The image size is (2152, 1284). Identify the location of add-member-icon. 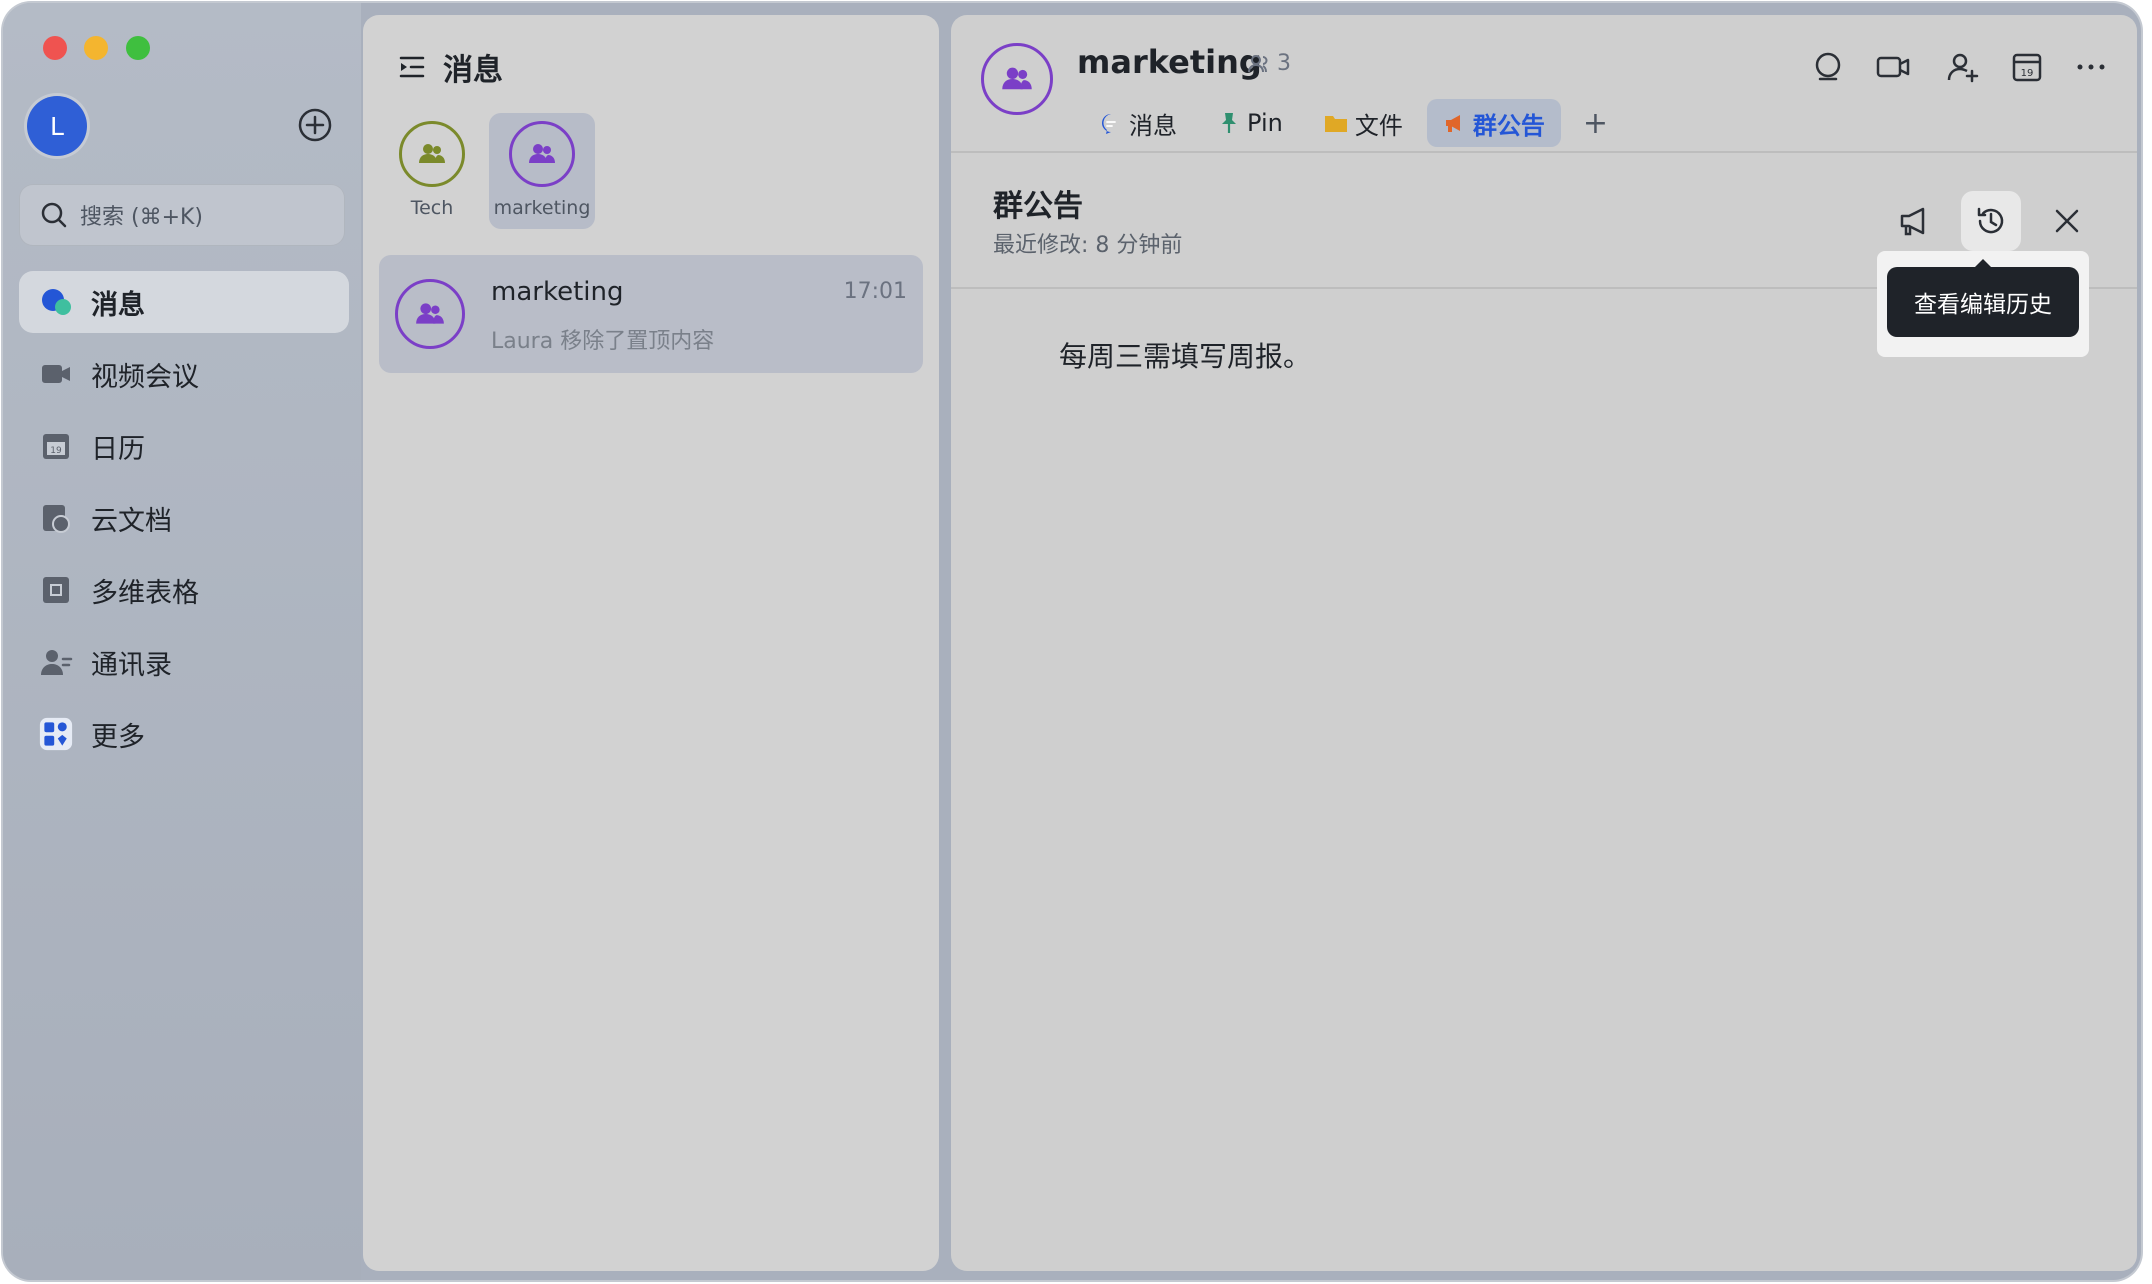
(1963, 67).